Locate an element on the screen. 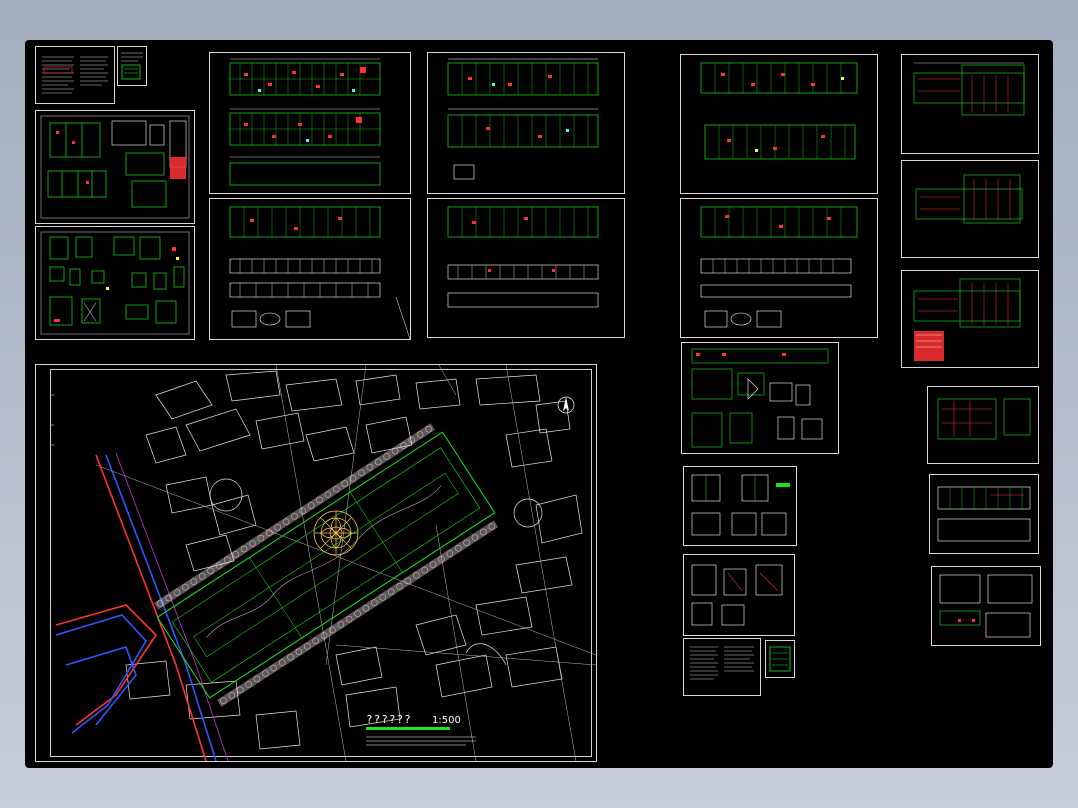  legend-drawing is located at coordinates (132, 66).